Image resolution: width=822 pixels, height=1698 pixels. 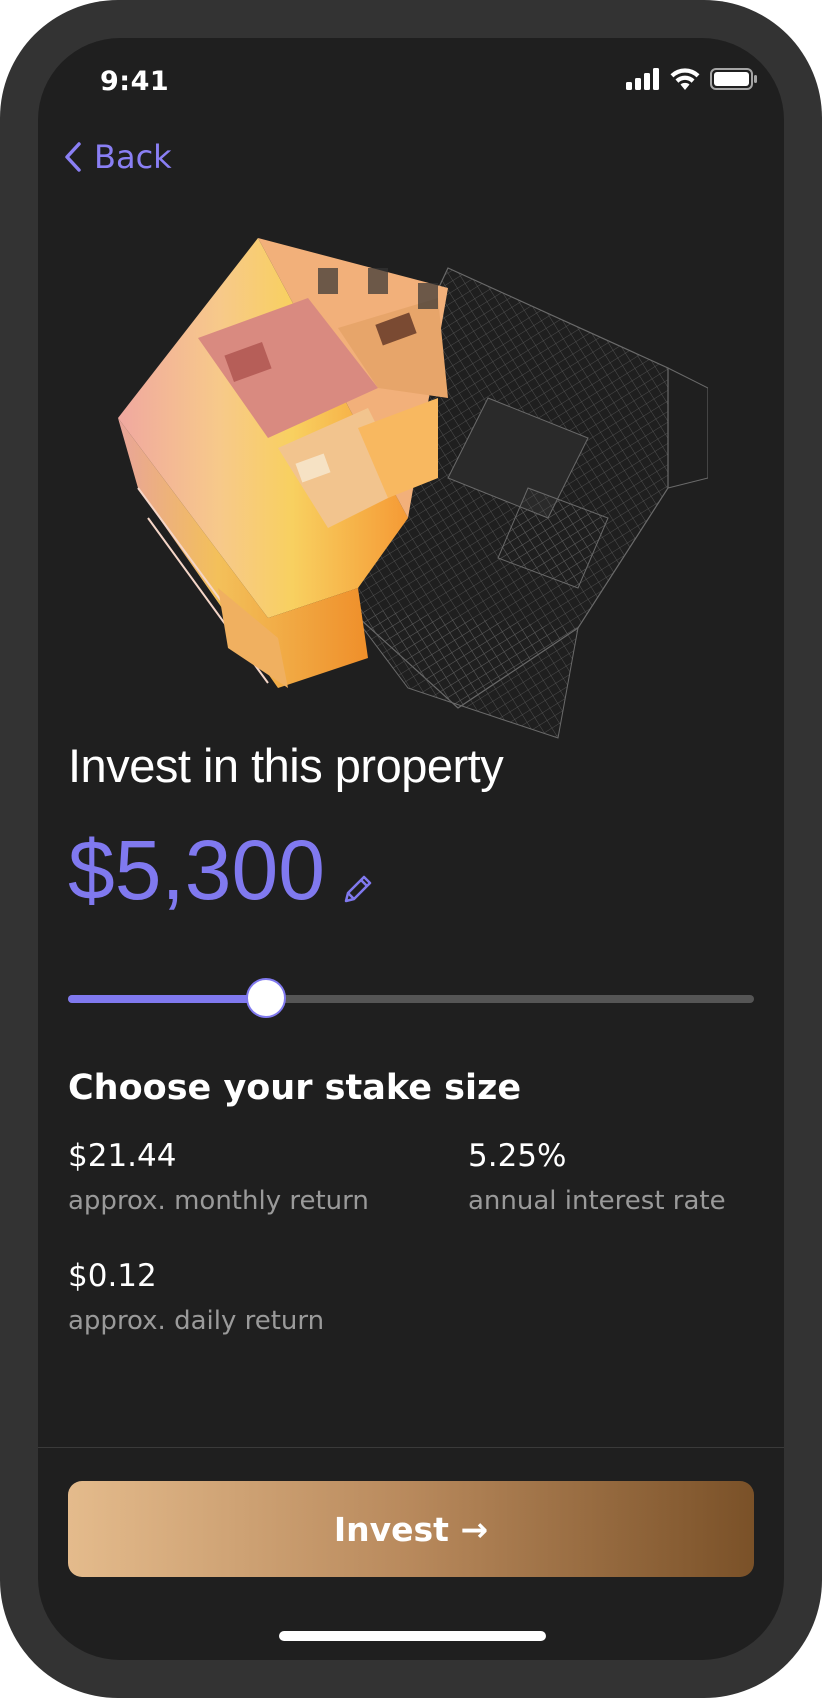 I want to click on invest-button-label: Invest →, so click(x=411, y=1529).